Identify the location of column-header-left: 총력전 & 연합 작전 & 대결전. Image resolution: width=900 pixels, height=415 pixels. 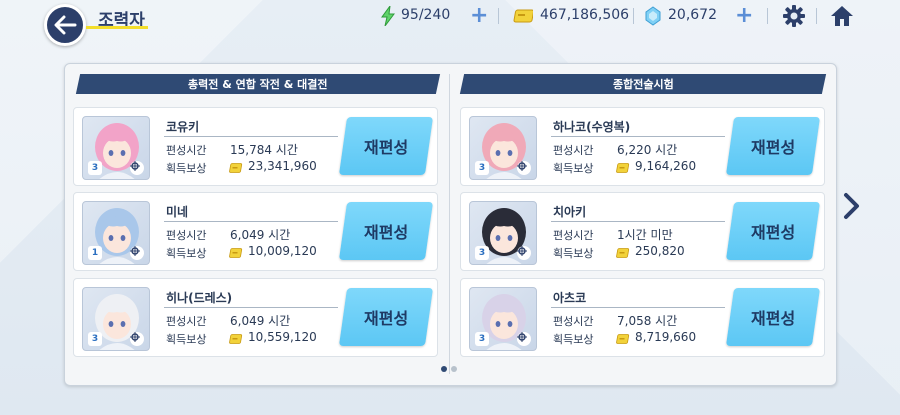
(258, 84).